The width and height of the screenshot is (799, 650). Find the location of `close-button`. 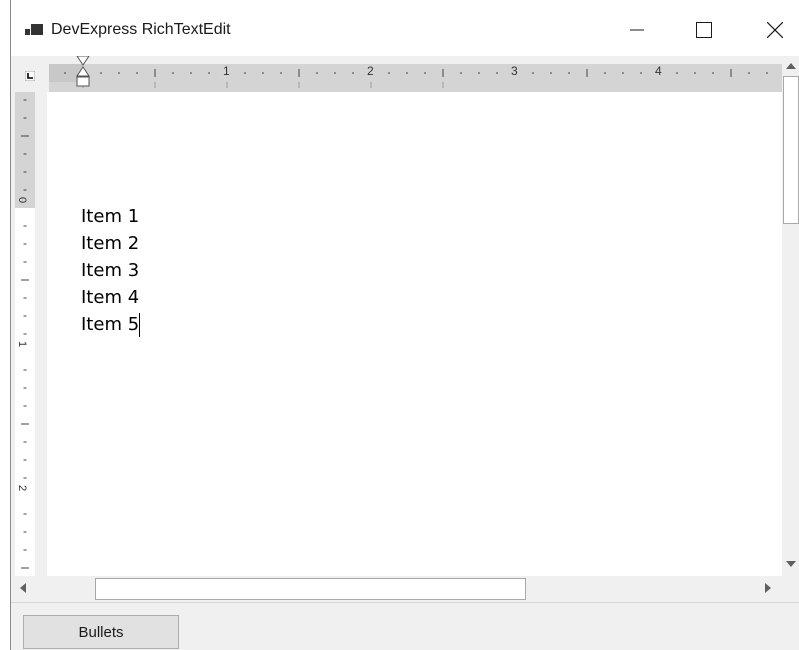

close-button is located at coordinates (775, 30).